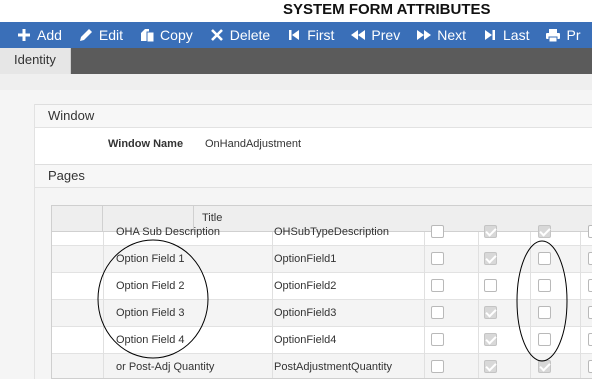 The height and width of the screenshot is (379, 592). What do you see at coordinates (35, 35) in the screenshot?
I see `add-button: Add` at bounding box center [35, 35].